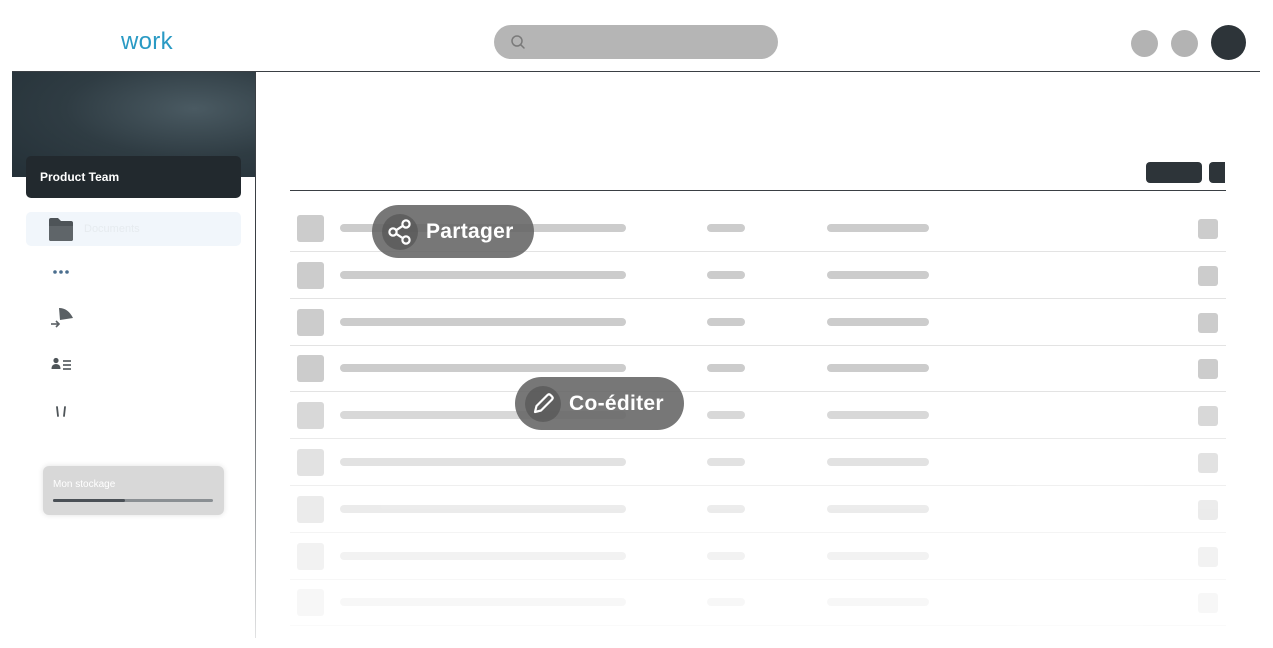 The height and width of the screenshot is (648, 1273). I want to click on folder-icon, so click(61, 229).